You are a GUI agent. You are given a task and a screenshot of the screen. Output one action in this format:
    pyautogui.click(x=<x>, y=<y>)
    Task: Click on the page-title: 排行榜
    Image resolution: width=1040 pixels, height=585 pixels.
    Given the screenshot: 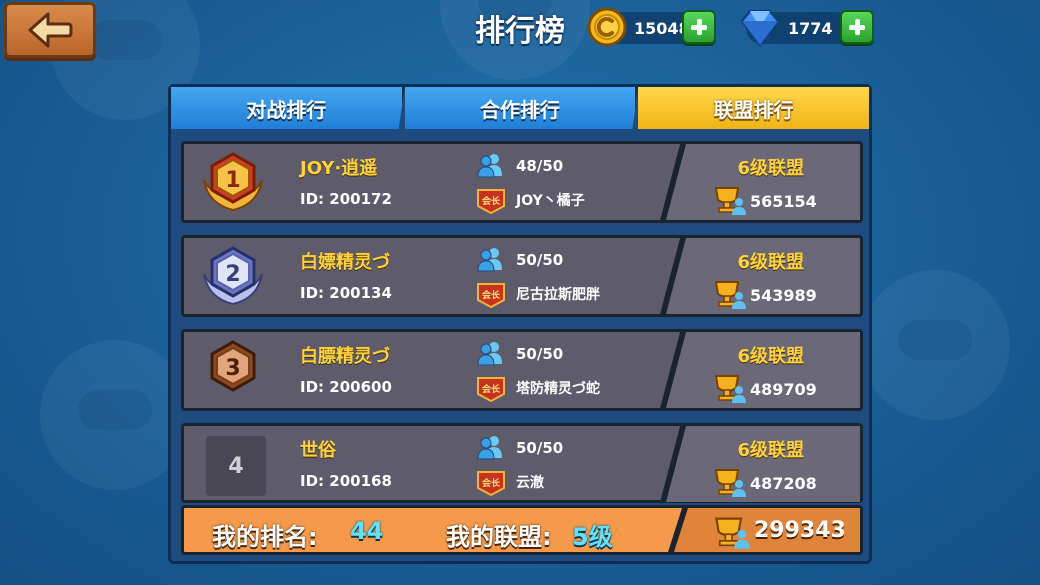 What is the action you would take?
    pyautogui.click(x=520, y=31)
    